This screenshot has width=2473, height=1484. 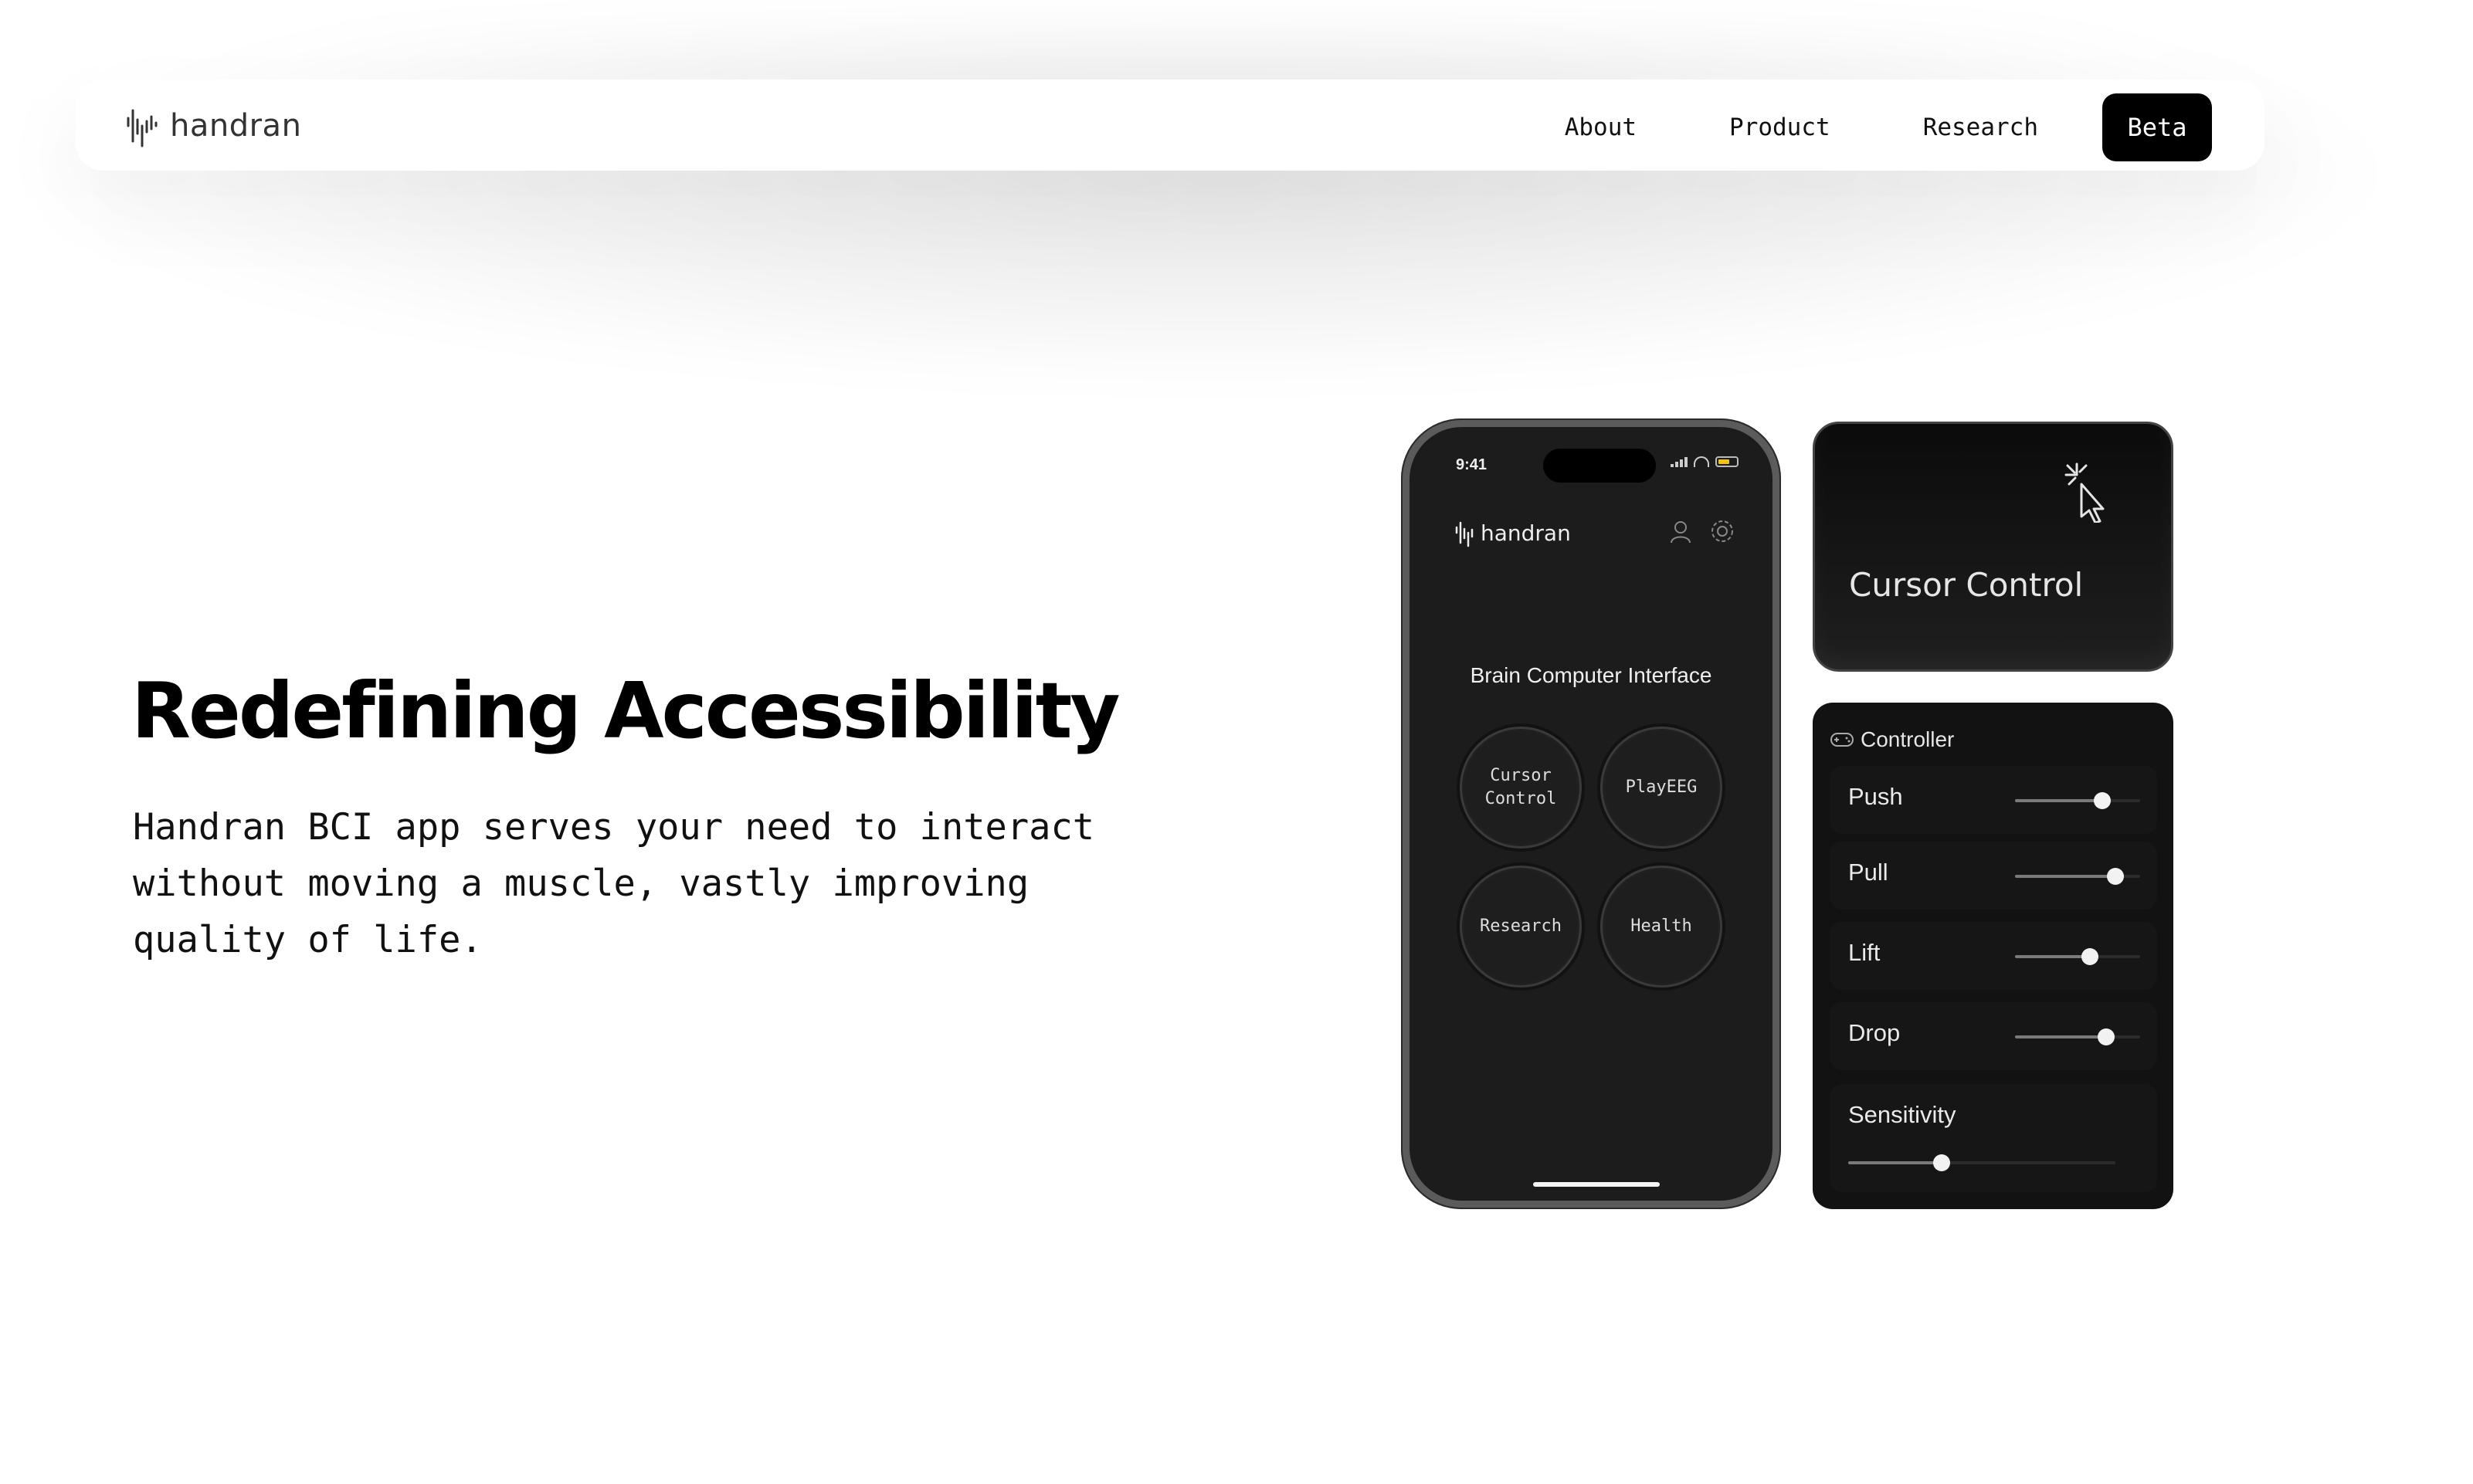 I want to click on slider-row-lift: Lift, so click(x=1993, y=956).